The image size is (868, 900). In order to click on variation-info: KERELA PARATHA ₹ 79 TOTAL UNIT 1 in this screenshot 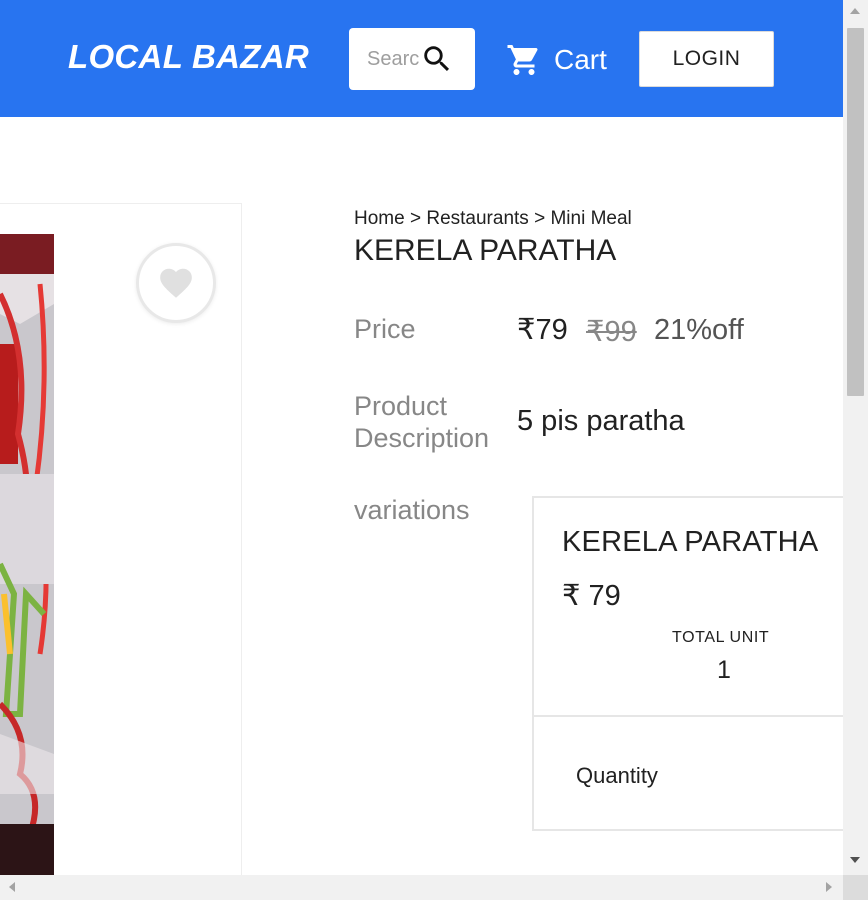, I will do `click(692, 607)`.